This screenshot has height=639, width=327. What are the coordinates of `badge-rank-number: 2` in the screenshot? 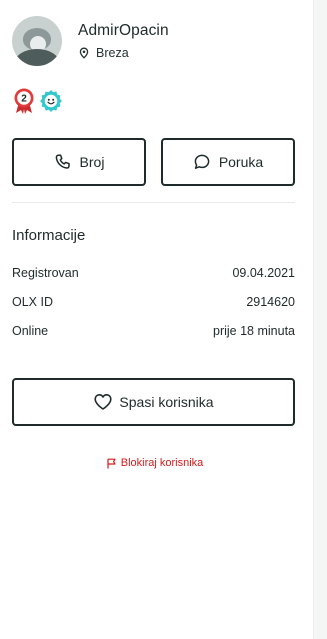 It's located at (24, 99).